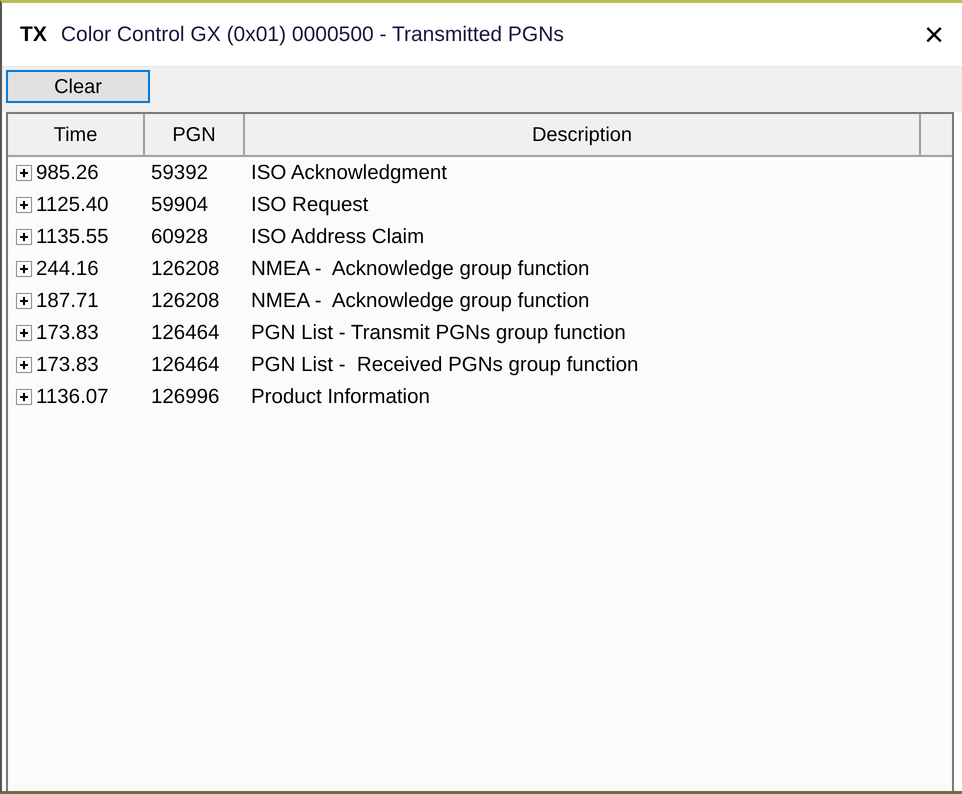 The image size is (962, 794). Describe the element at coordinates (312, 35) in the screenshot. I see `window-title: Color Control GX (0x01) 0000500 - Transmitted PGNs` at that location.